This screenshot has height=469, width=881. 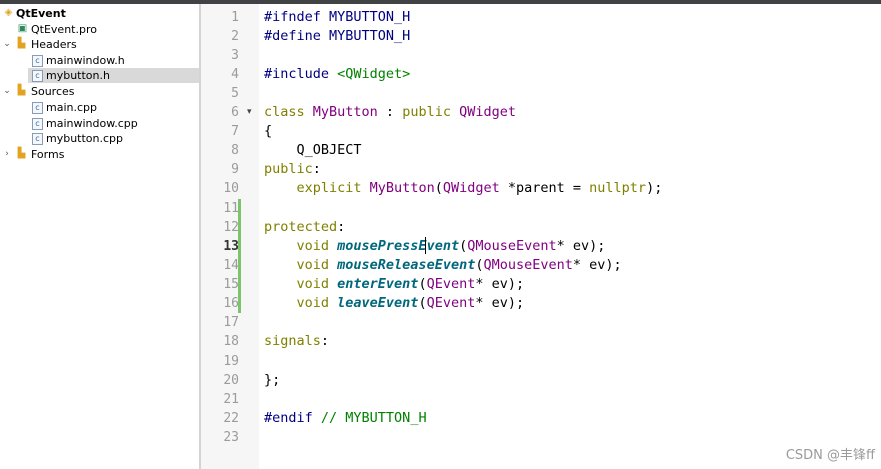 I want to click on code-line-9: public:, so click(x=292, y=169).